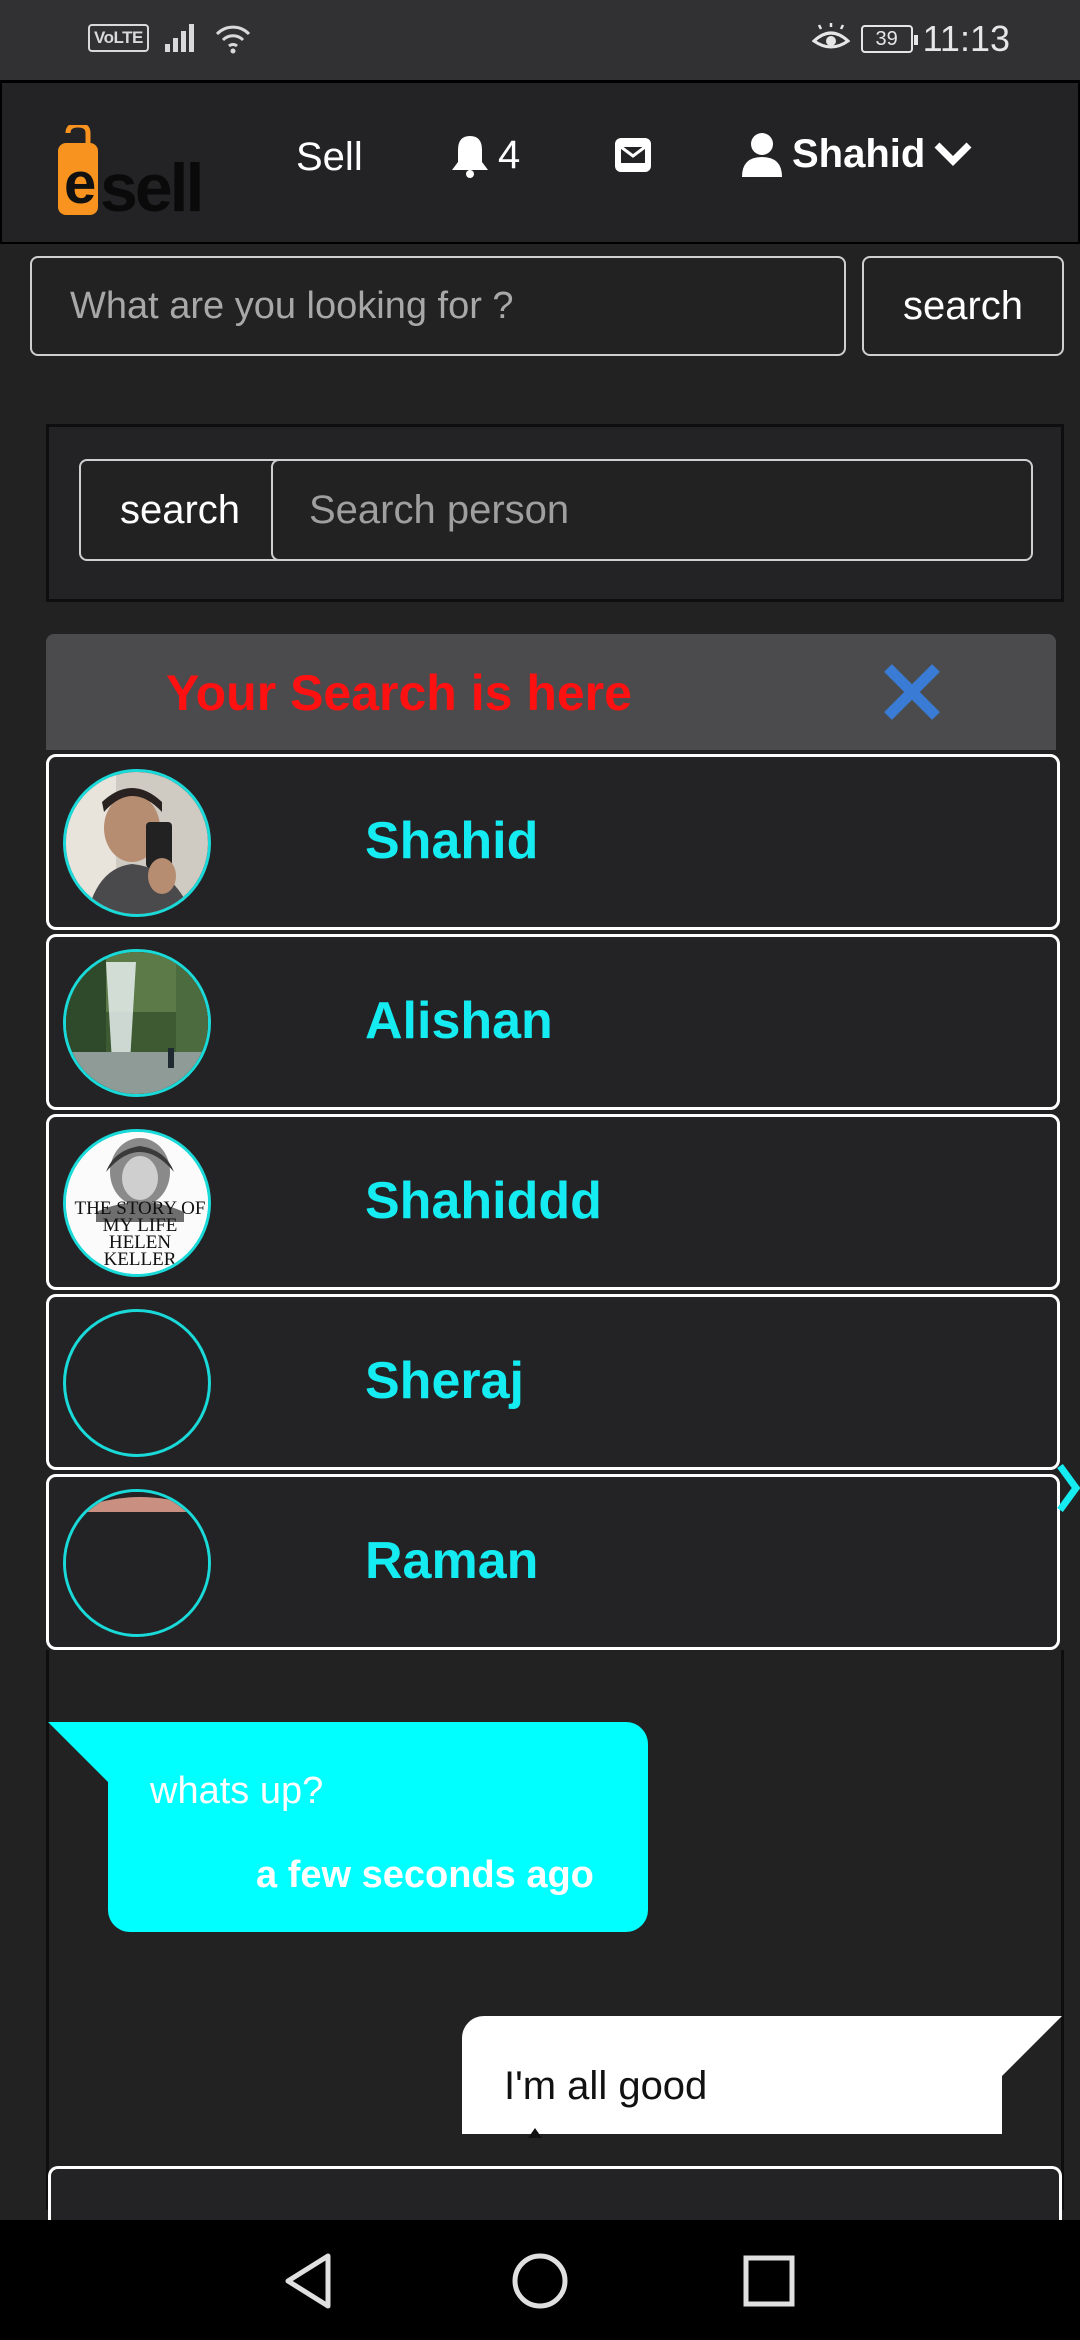 This screenshot has height=2340, width=1080. Describe the element at coordinates (452, 841) in the screenshot. I see `person-name: Shahid` at that location.